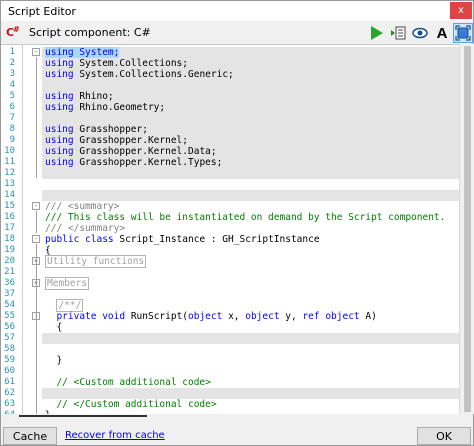 The image size is (474, 446). I want to click on cache-button-label: Cache, so click(30, 436).